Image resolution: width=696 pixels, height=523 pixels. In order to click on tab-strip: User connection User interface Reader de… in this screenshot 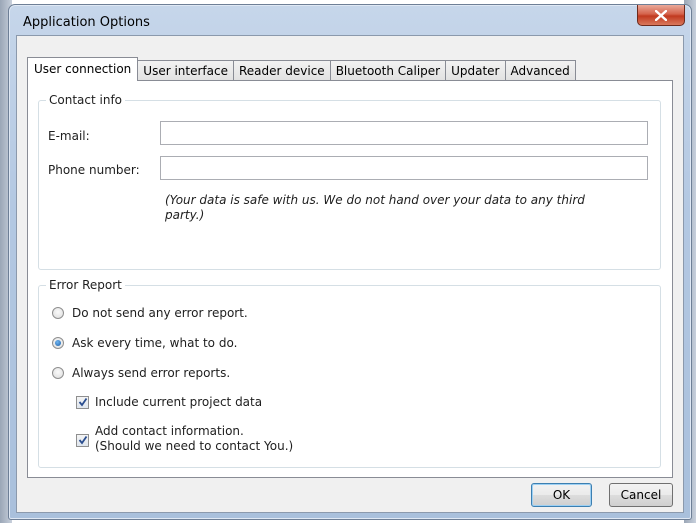, I will do `click(301, 69)`.